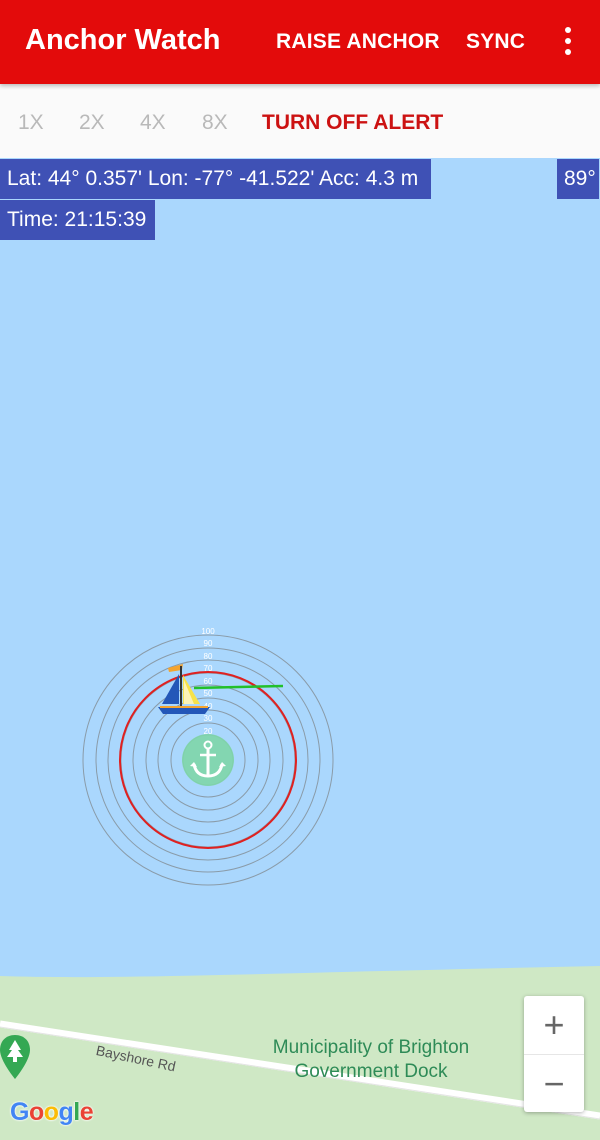 This screenshot has height=1140, width=600. What do you see at coordinates (352, 123) in the screenshot?
I see `turn-off-alert-button: TURN OFF ALERT` at bounding box center [352, 123].